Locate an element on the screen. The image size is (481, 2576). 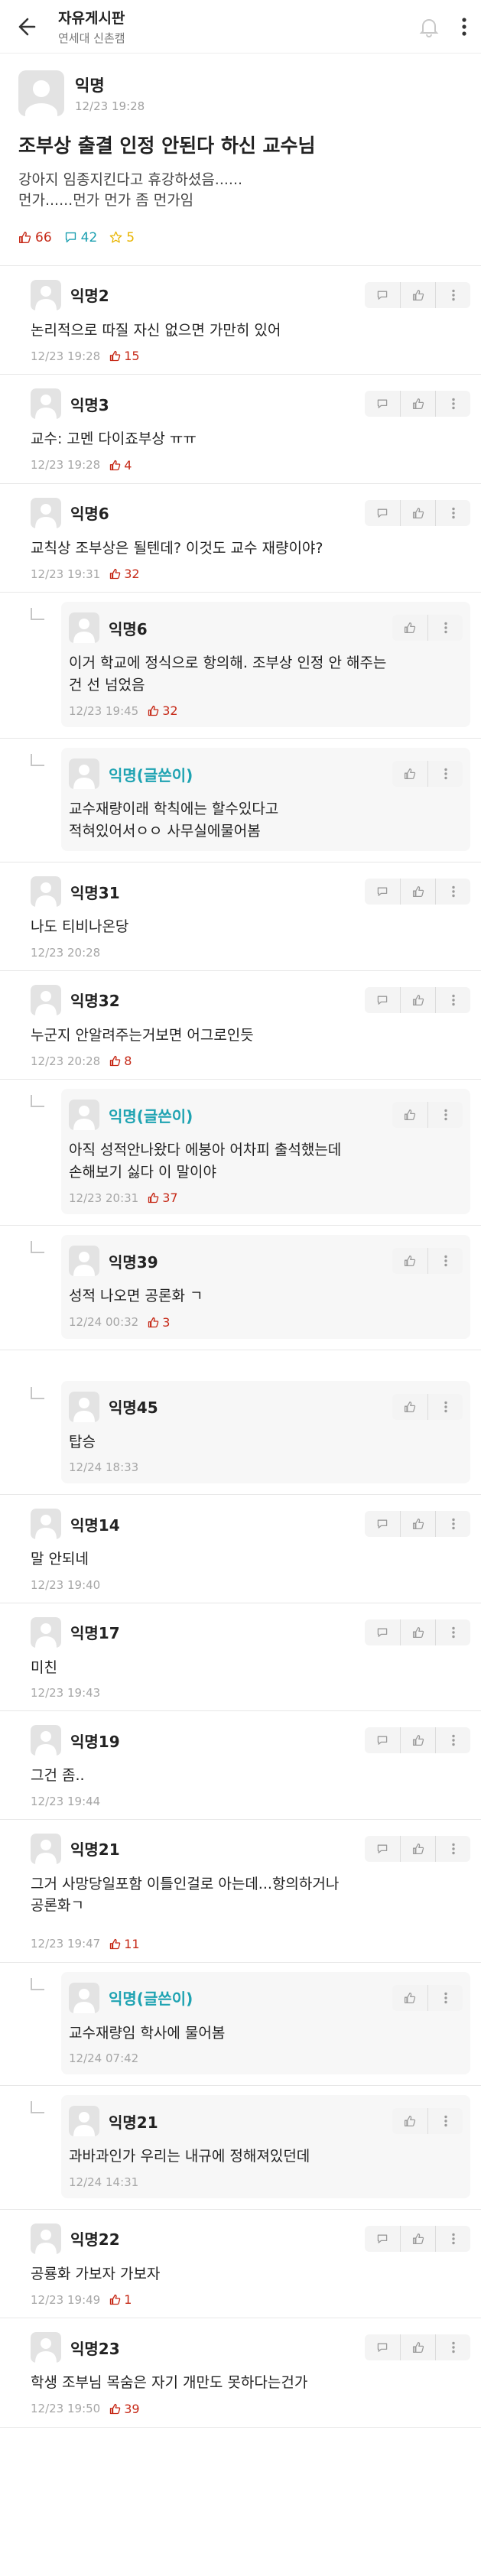
comment-meta: 12/23 19:44 is located at coordinates (250, 1802).